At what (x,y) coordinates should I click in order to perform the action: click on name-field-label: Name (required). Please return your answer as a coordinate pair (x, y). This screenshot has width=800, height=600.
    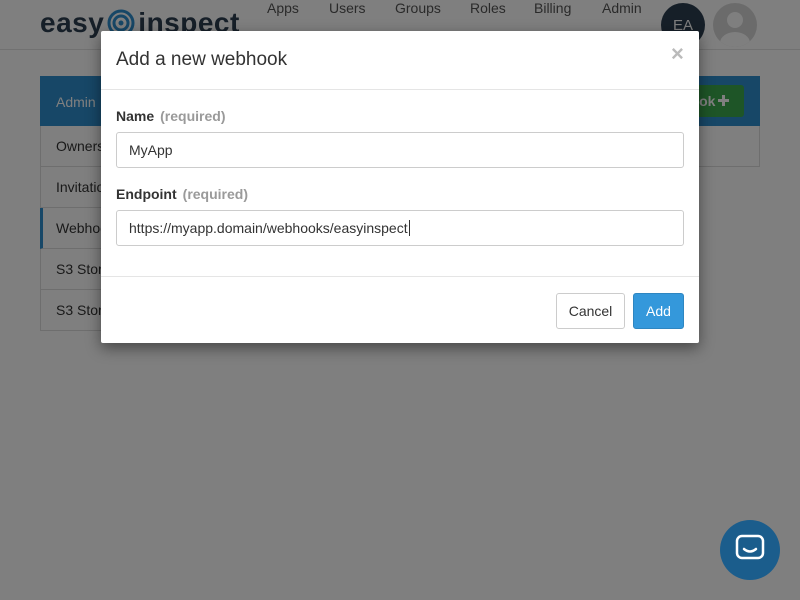
    Looking at the image, I should click on (170, 116).